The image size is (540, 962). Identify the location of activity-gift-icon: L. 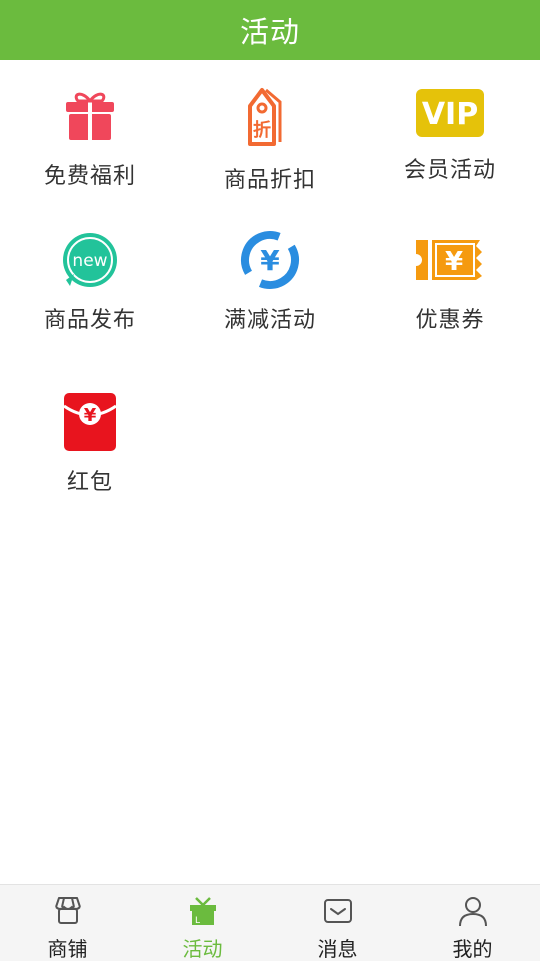
(203, 913).